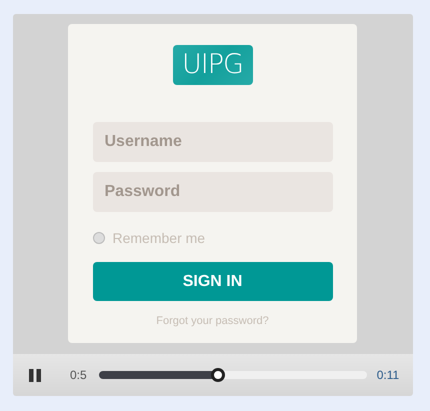 Image resolution: width=430 pixels, height=411 pixels. Describe the element at coordinates (98, 238) in the screenshot. I see `remember-checkbox` at that location.